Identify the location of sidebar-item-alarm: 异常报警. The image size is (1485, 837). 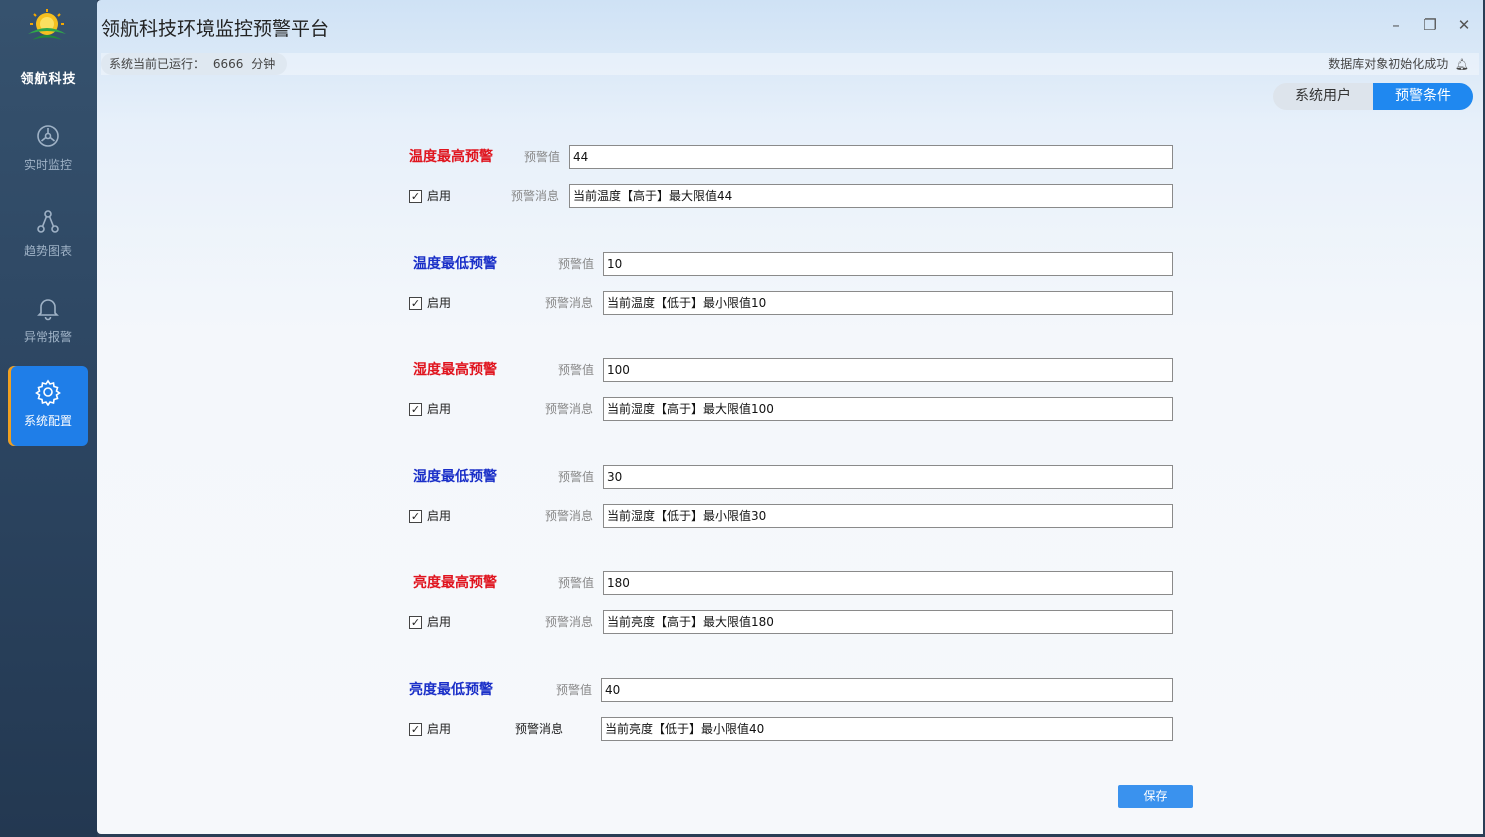
(48, 322).